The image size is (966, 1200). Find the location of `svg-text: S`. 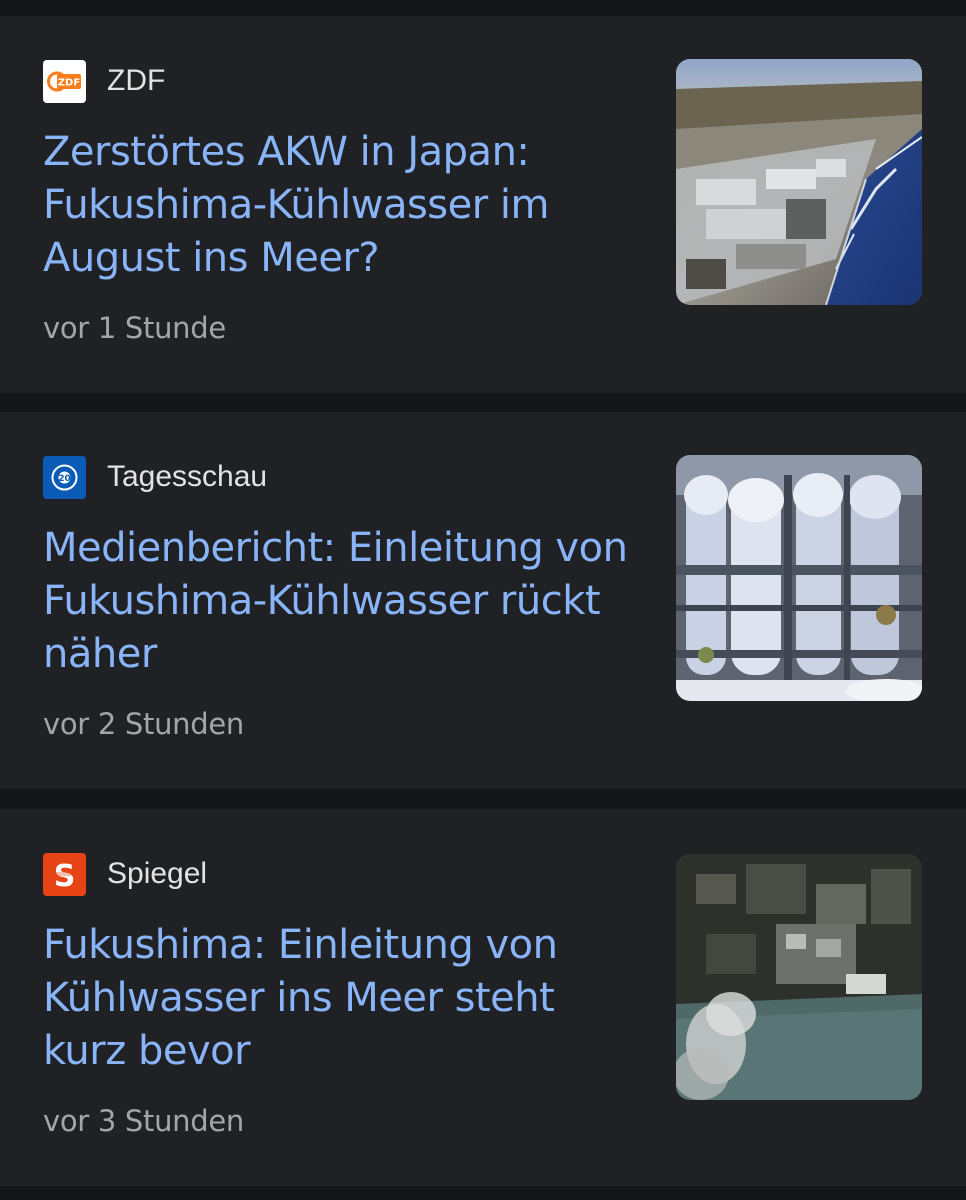

svg-text: S is located at coordinates (65, 876).